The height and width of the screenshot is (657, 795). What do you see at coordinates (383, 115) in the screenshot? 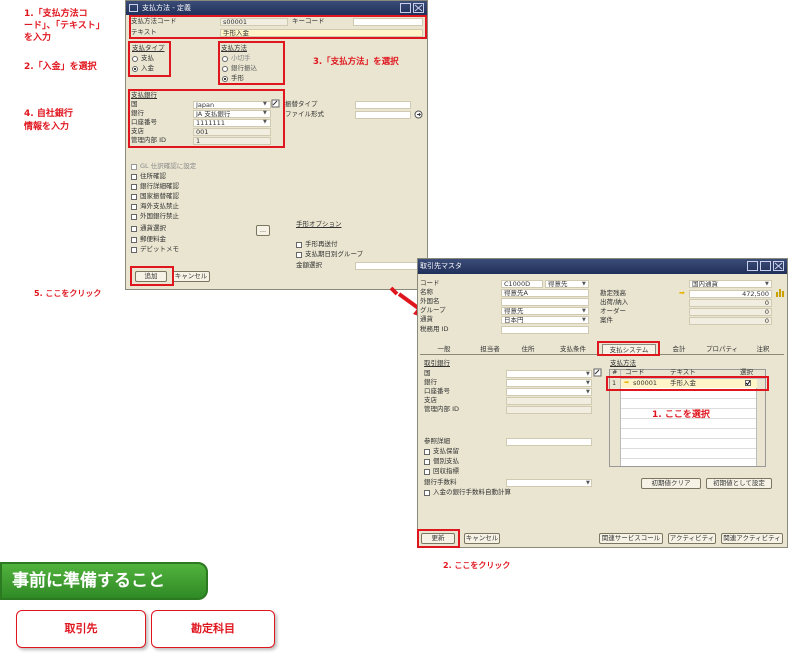
I see `file-format-field` at bounding box center [383, 115].